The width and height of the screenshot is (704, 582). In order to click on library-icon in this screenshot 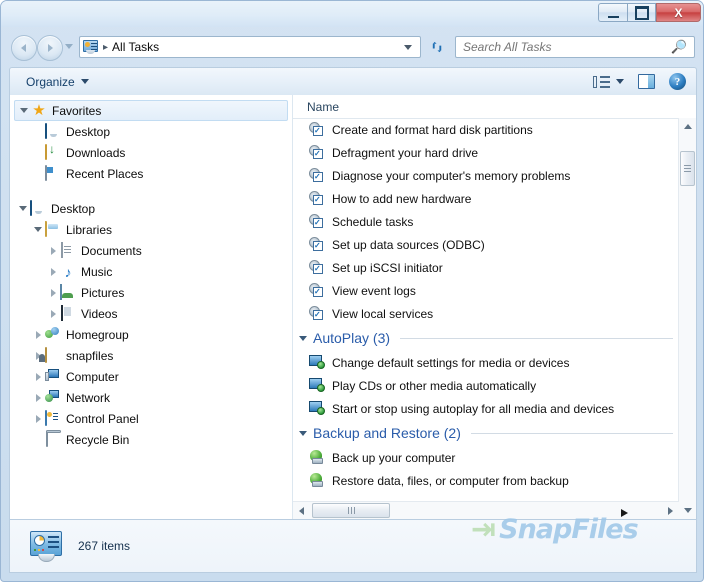, I will do `click(53, 229)`.